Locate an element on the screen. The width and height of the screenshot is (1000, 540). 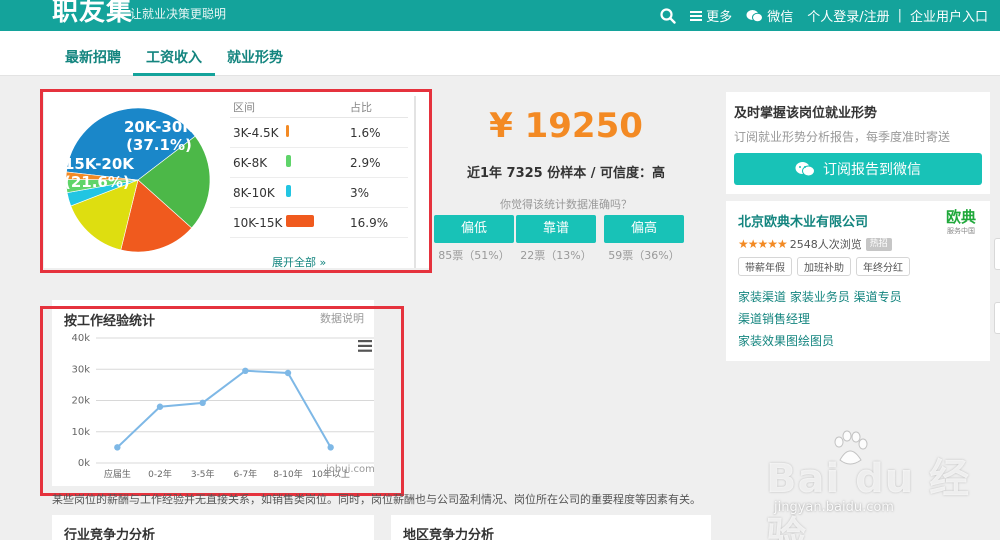
search-icon is located at coordinates (668, 15).